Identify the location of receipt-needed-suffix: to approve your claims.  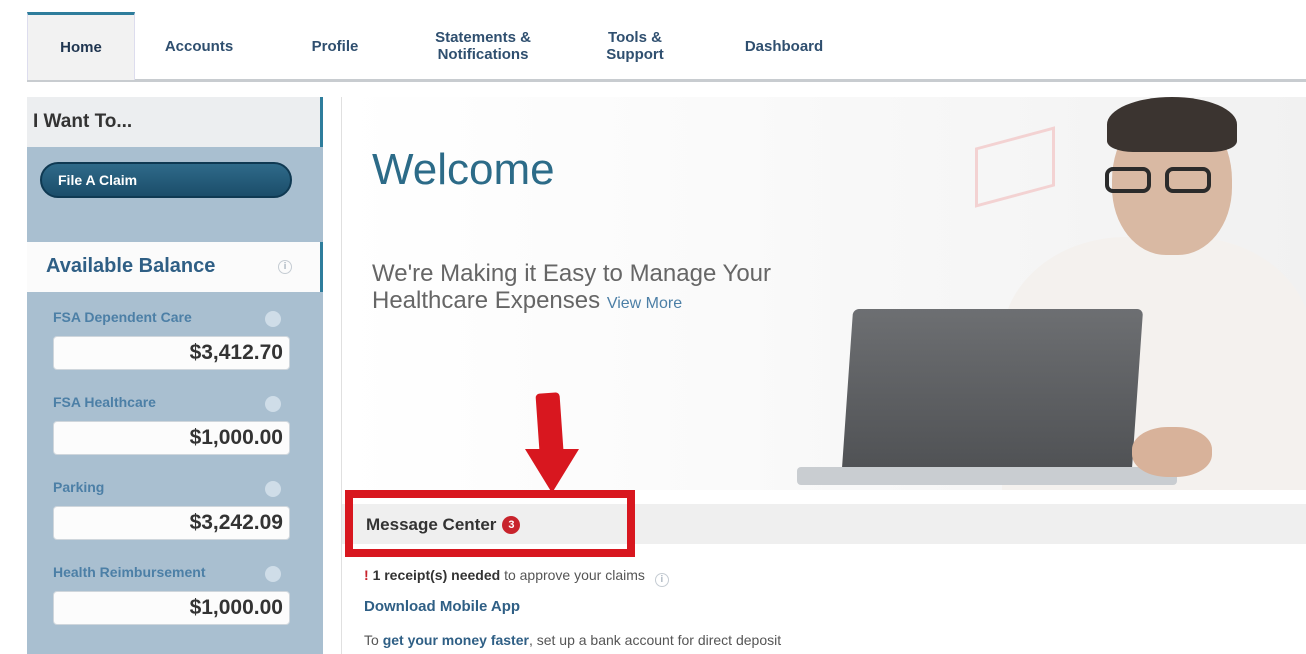
(574, 575).